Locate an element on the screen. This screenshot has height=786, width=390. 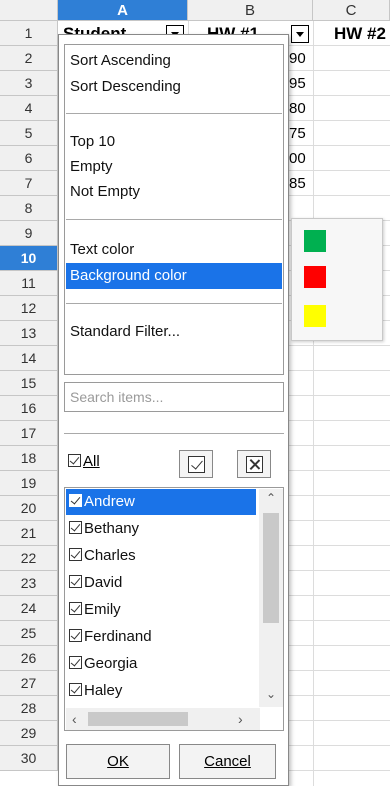
row-header-2: 2 is located at coordinates (29, 58).